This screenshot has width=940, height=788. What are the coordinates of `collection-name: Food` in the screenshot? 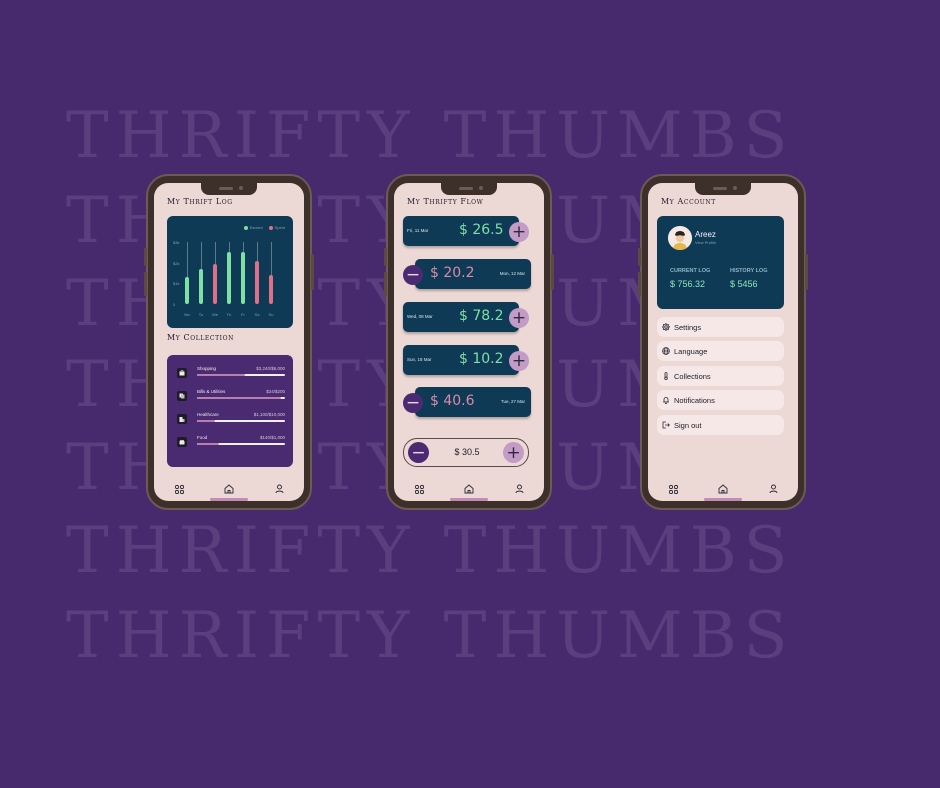 It's located at (202, 437).